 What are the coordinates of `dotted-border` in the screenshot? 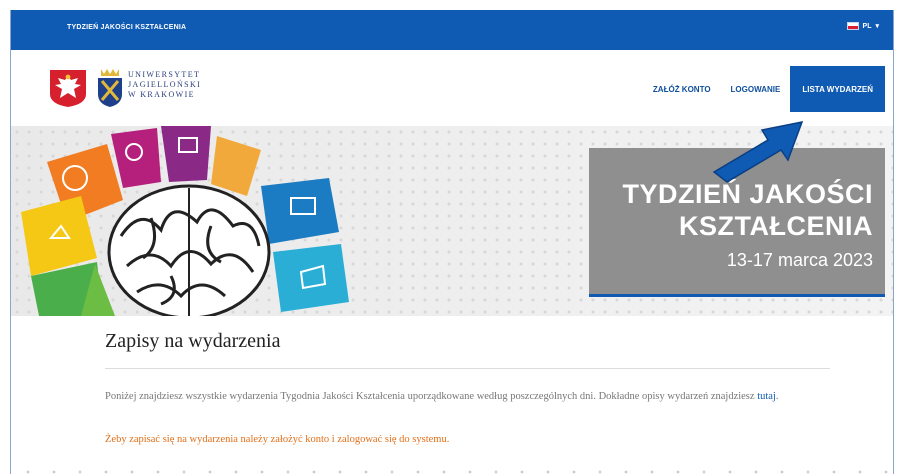 It's located at (452, 471).